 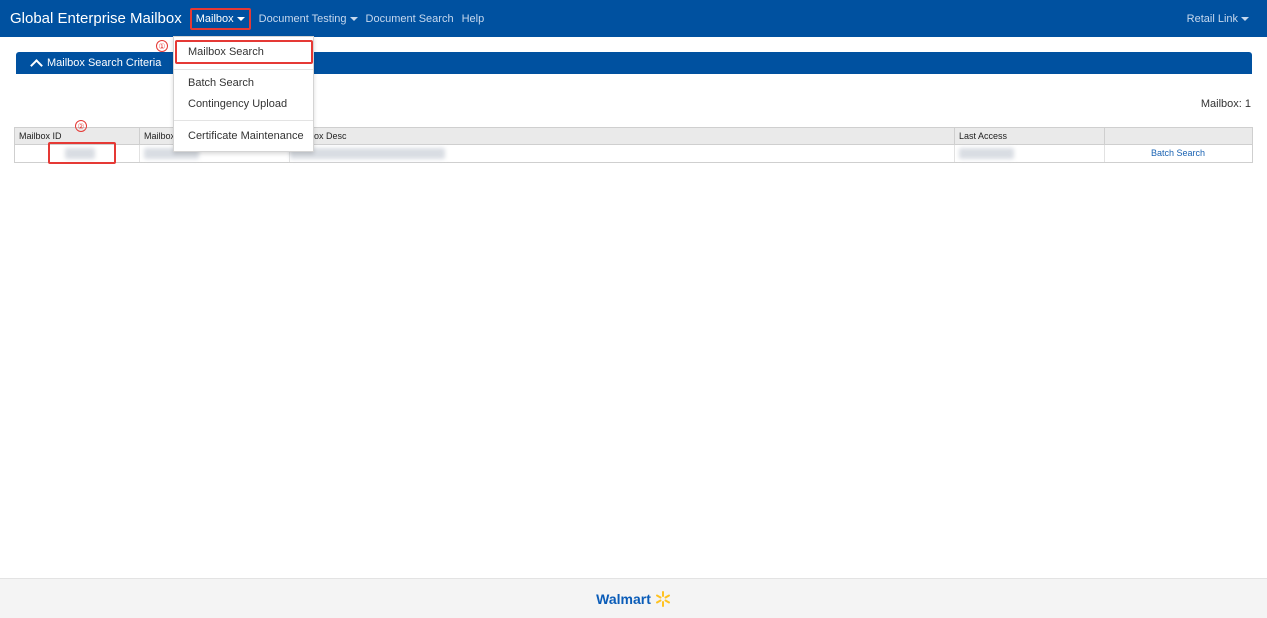 I want to click on redacted-value, so click(x=986, y=153).